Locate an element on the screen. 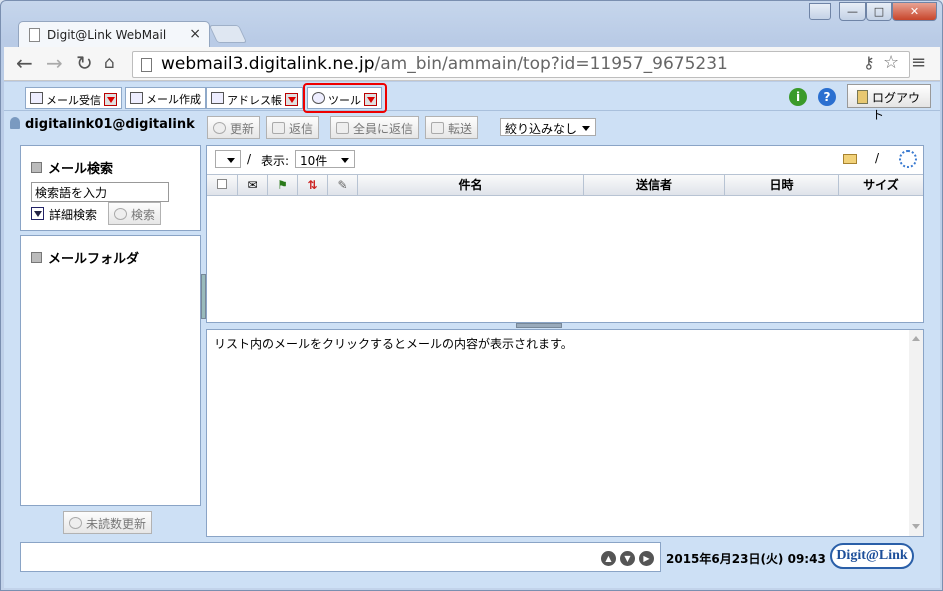 The width and height of the screenshot is (943, 591). page-icon is located at coordinates (146, 65).